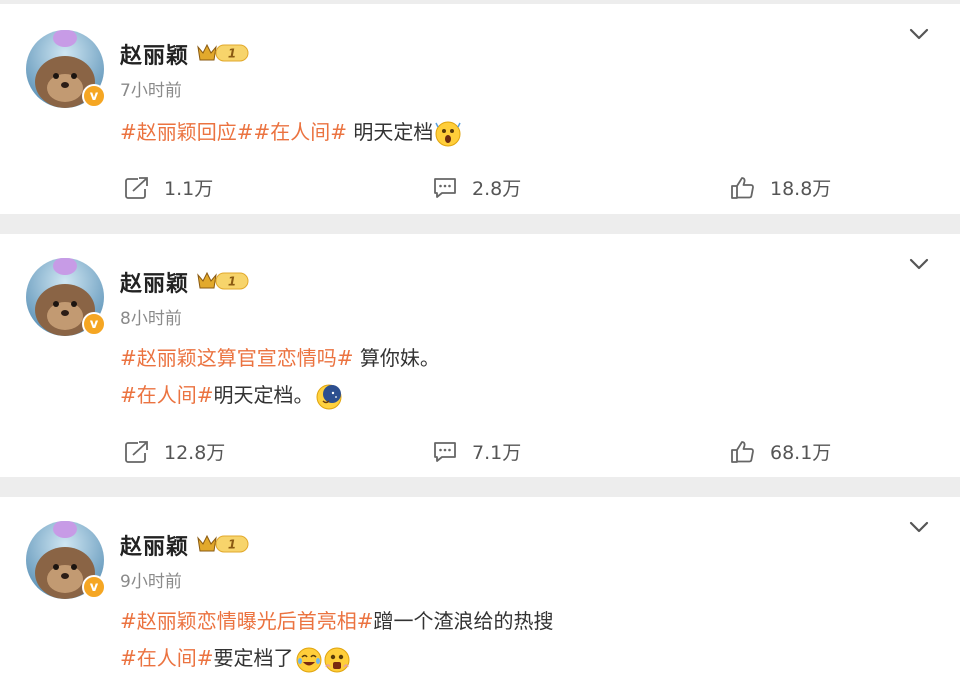 The height and width of the screenshot is (700, 960). I want to click on share-button: 12.8万, so click(174, 451).